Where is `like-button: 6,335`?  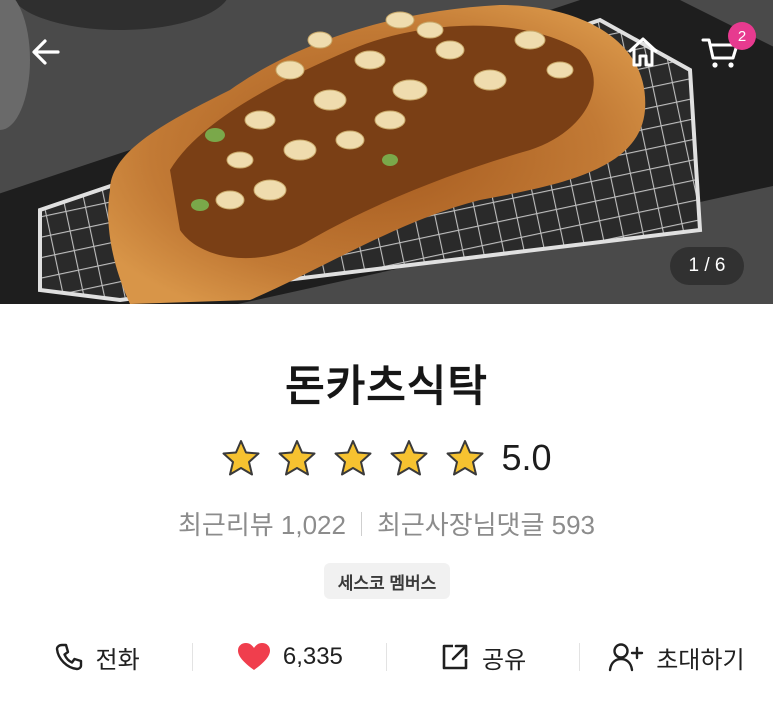 like-button: 6,335 is located at coordinates (290, 657).